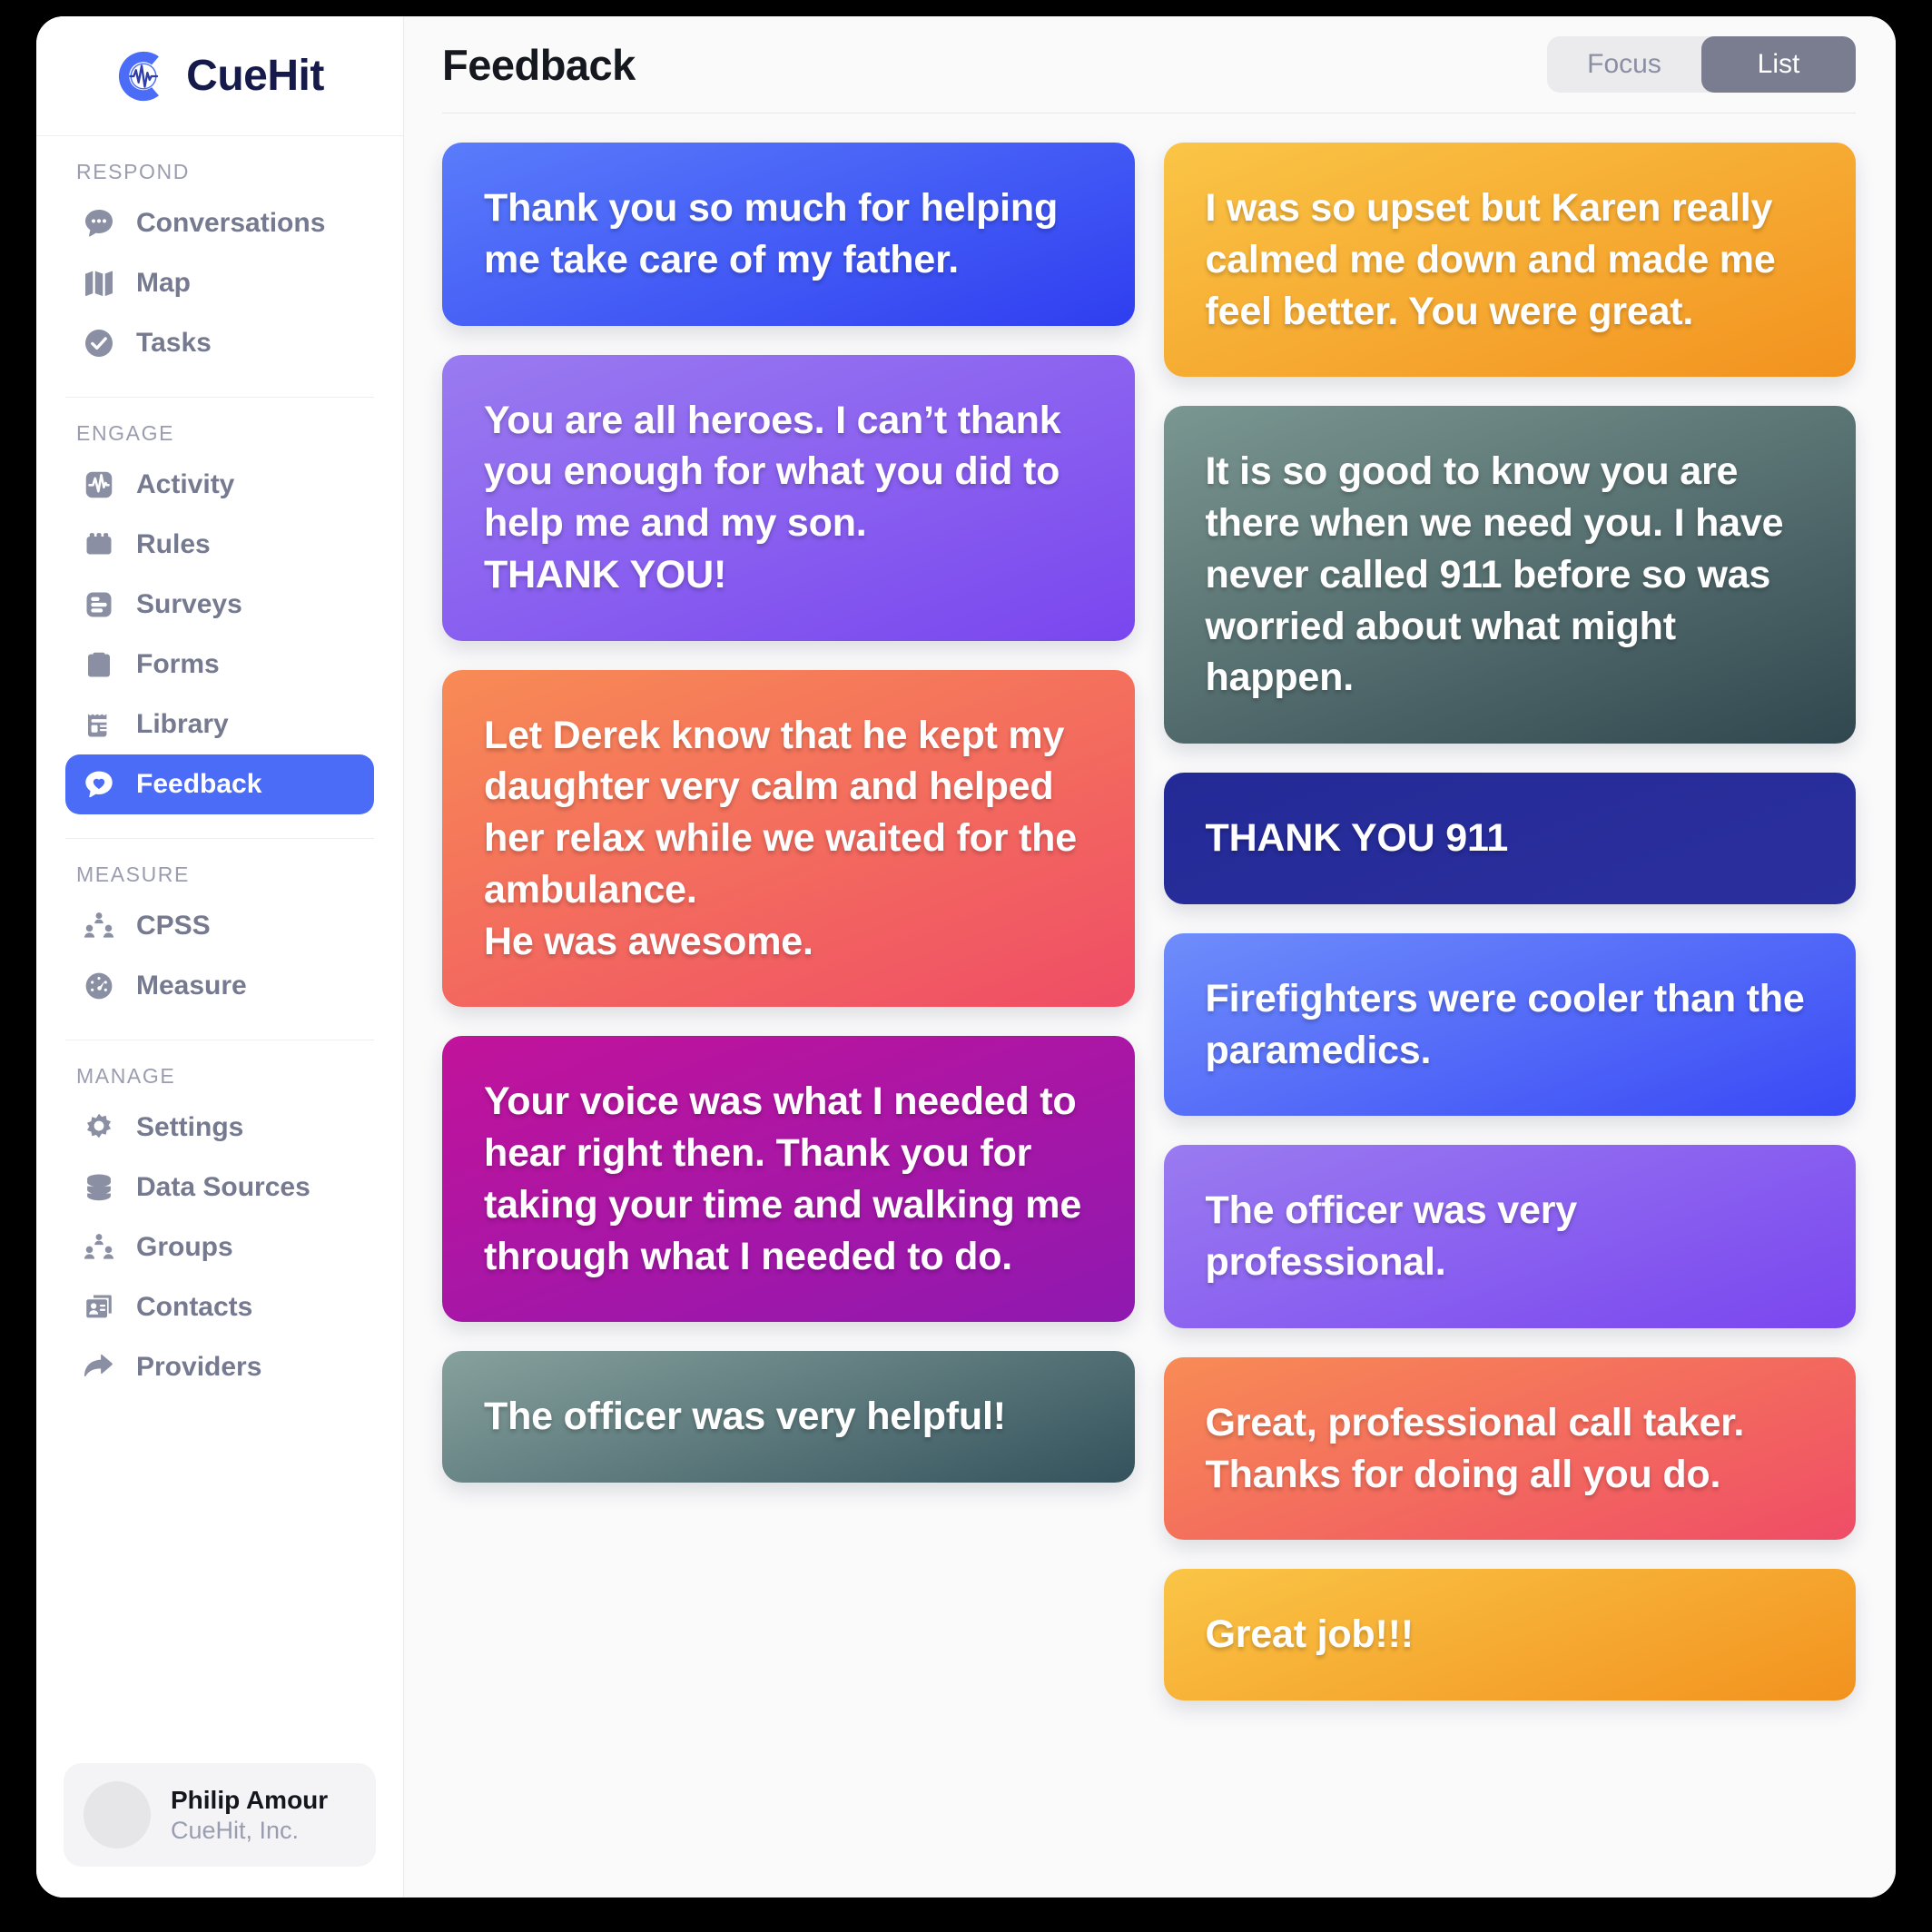  Describe the element at coordinates (99, 784) in the screenshot. I see `heart-bubble-icon` at that location.